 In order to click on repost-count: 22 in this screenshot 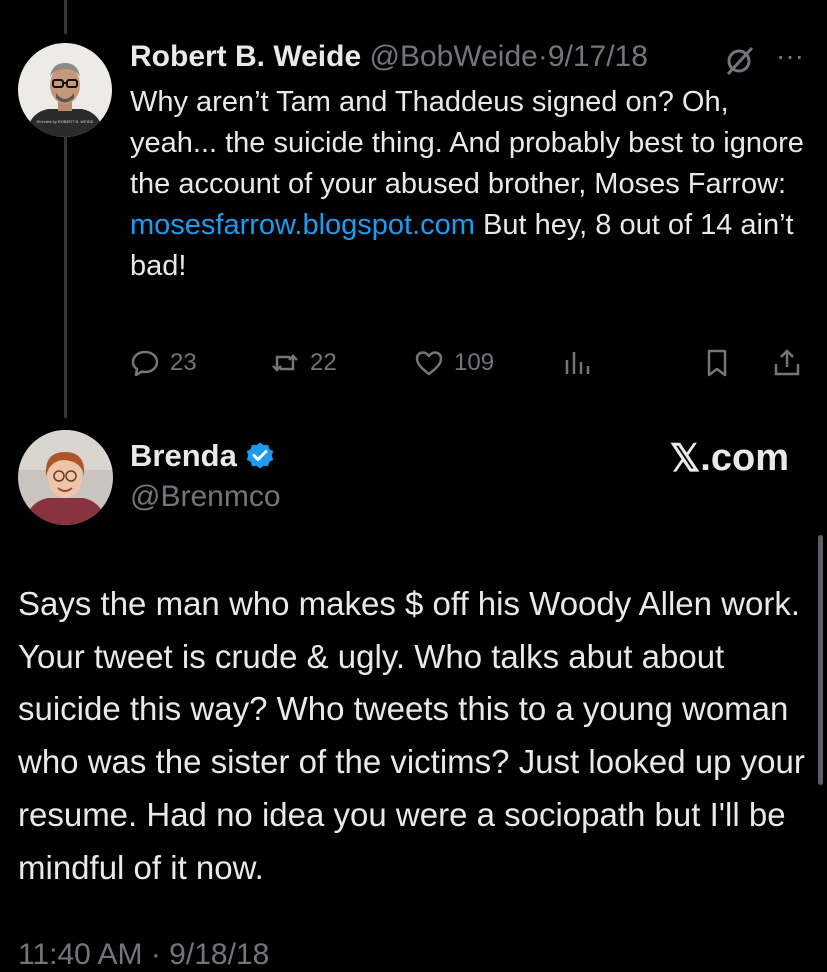, I will do `click(323, 362)`.